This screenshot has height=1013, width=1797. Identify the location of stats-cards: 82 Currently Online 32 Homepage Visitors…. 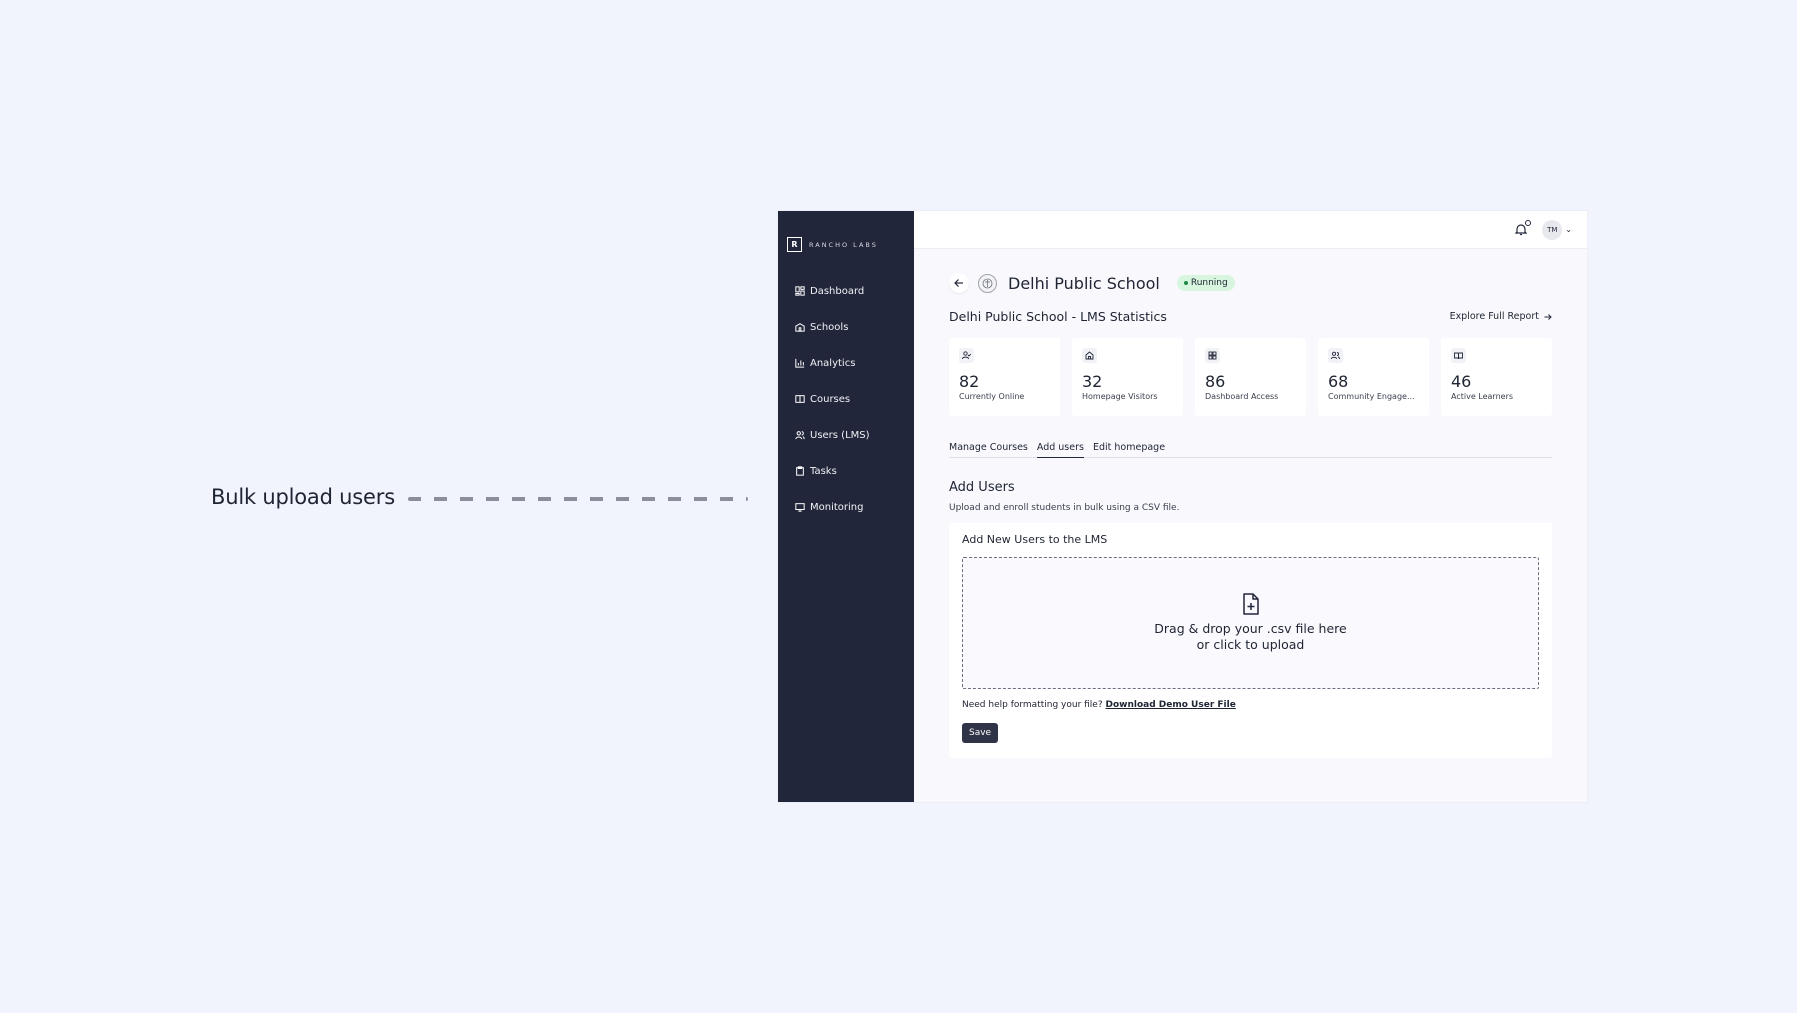
(1250, 377).